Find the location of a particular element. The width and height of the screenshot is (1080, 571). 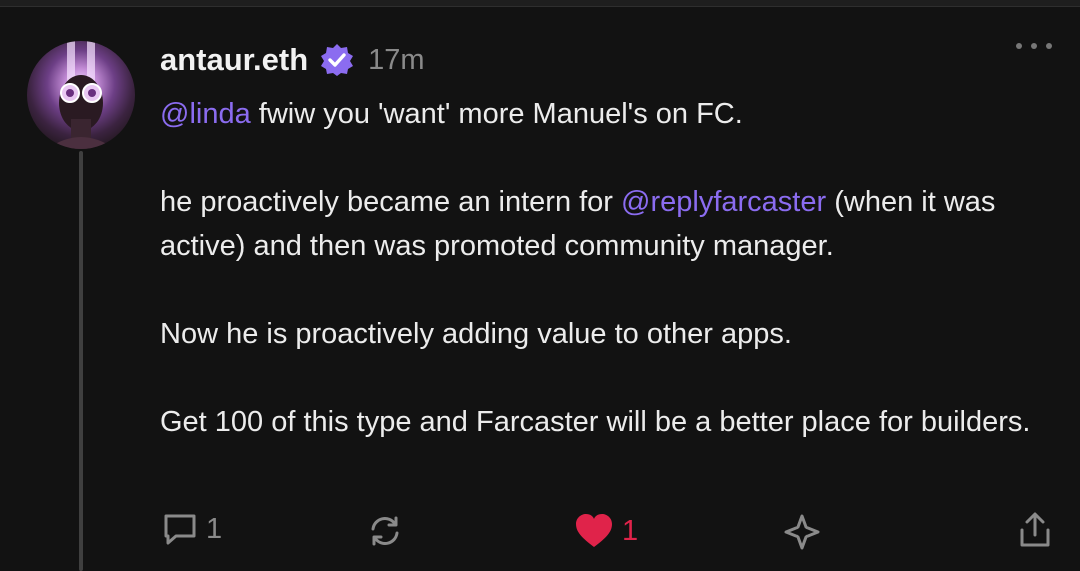

share-button is located at coordinates (1035, 530).